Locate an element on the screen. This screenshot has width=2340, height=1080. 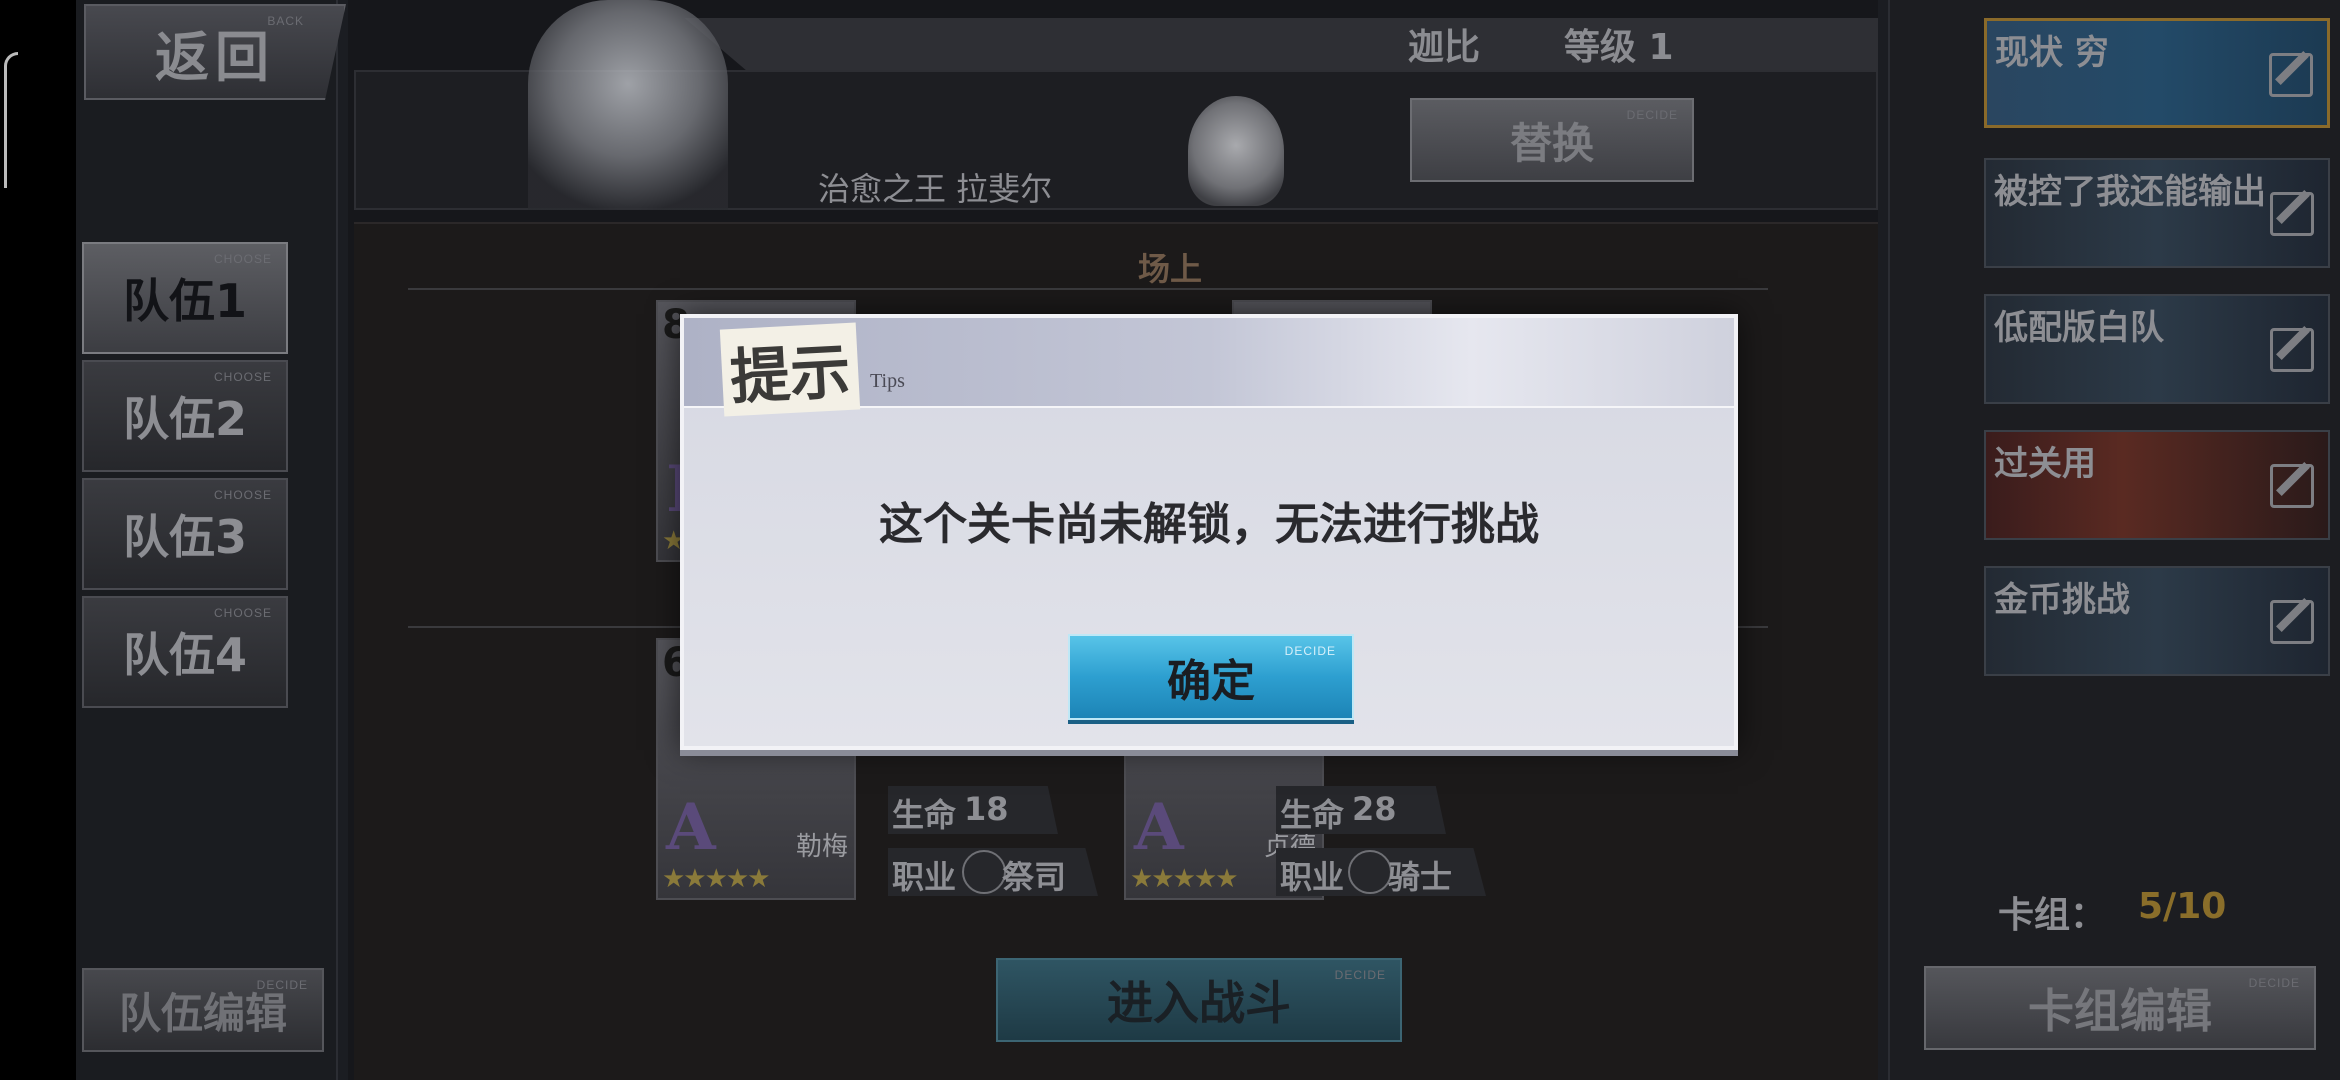
back-tag: BACK is located at coordinates (285, 21).